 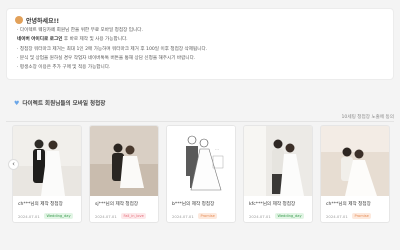 I want to click on divider, so click(x=200, y=121).